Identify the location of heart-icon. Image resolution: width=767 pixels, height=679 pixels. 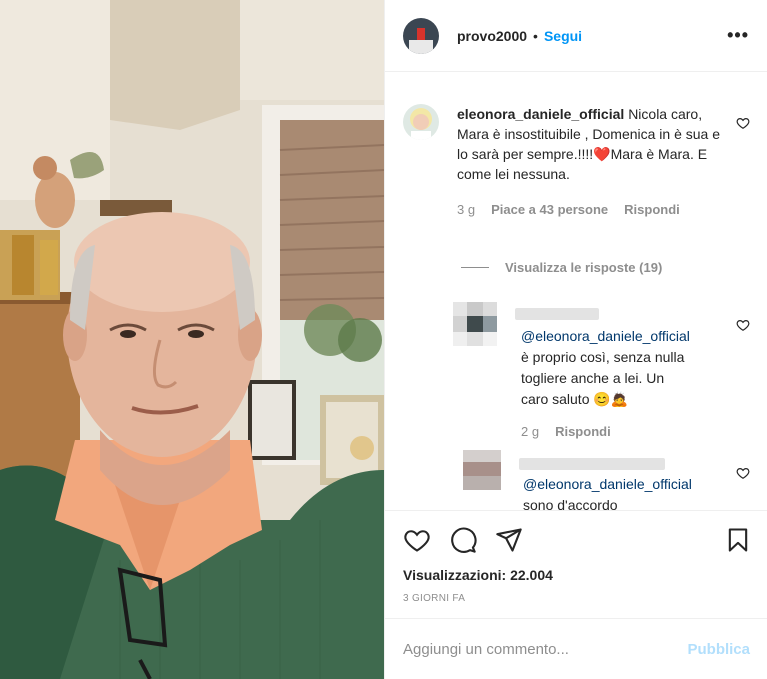
(417, 540).